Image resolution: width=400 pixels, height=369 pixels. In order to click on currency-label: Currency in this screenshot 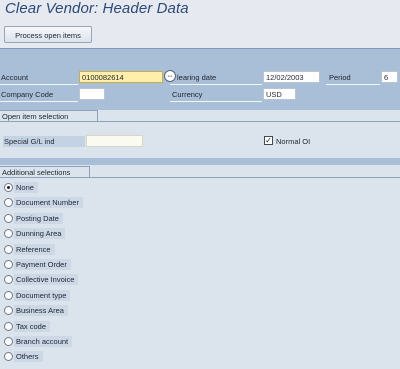, I will do `click(187, 94)`.